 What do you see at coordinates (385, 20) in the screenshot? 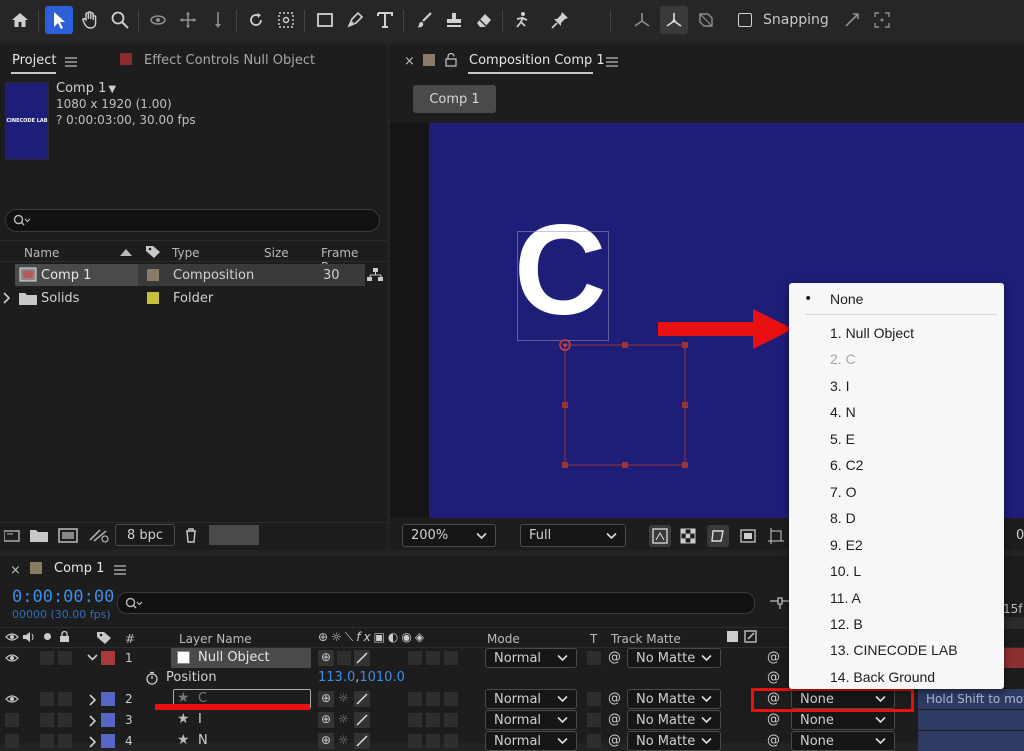
I see `type-tool-icon` at bounding box center [385, 20].